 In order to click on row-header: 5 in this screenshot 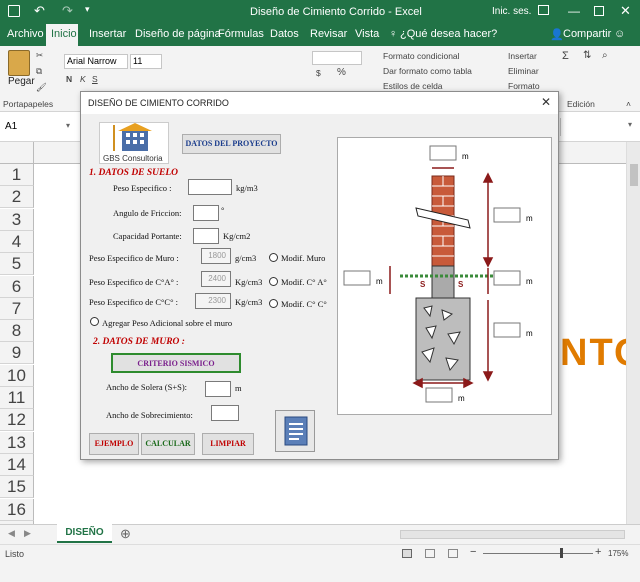, I will do `click(17, 264)`.